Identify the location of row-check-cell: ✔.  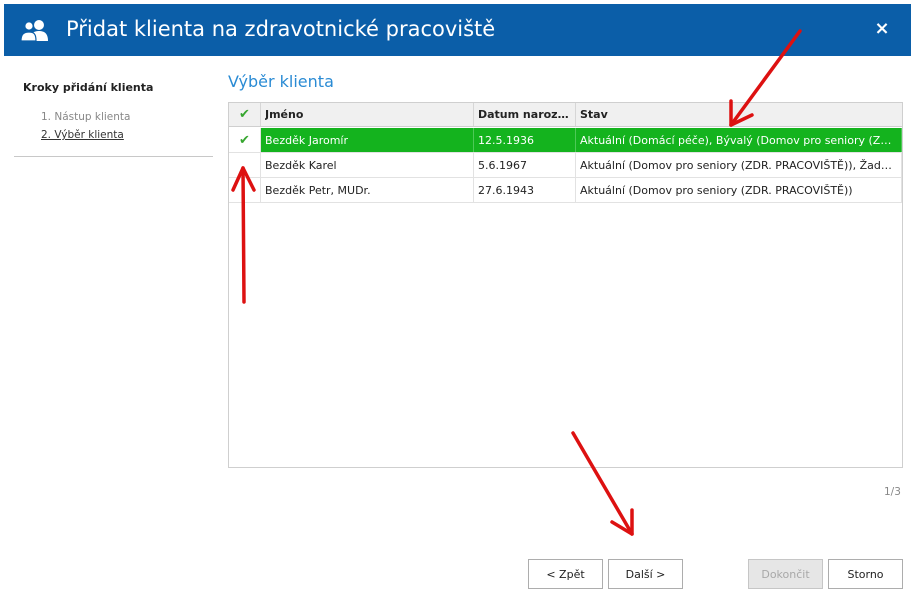
(245, 140).